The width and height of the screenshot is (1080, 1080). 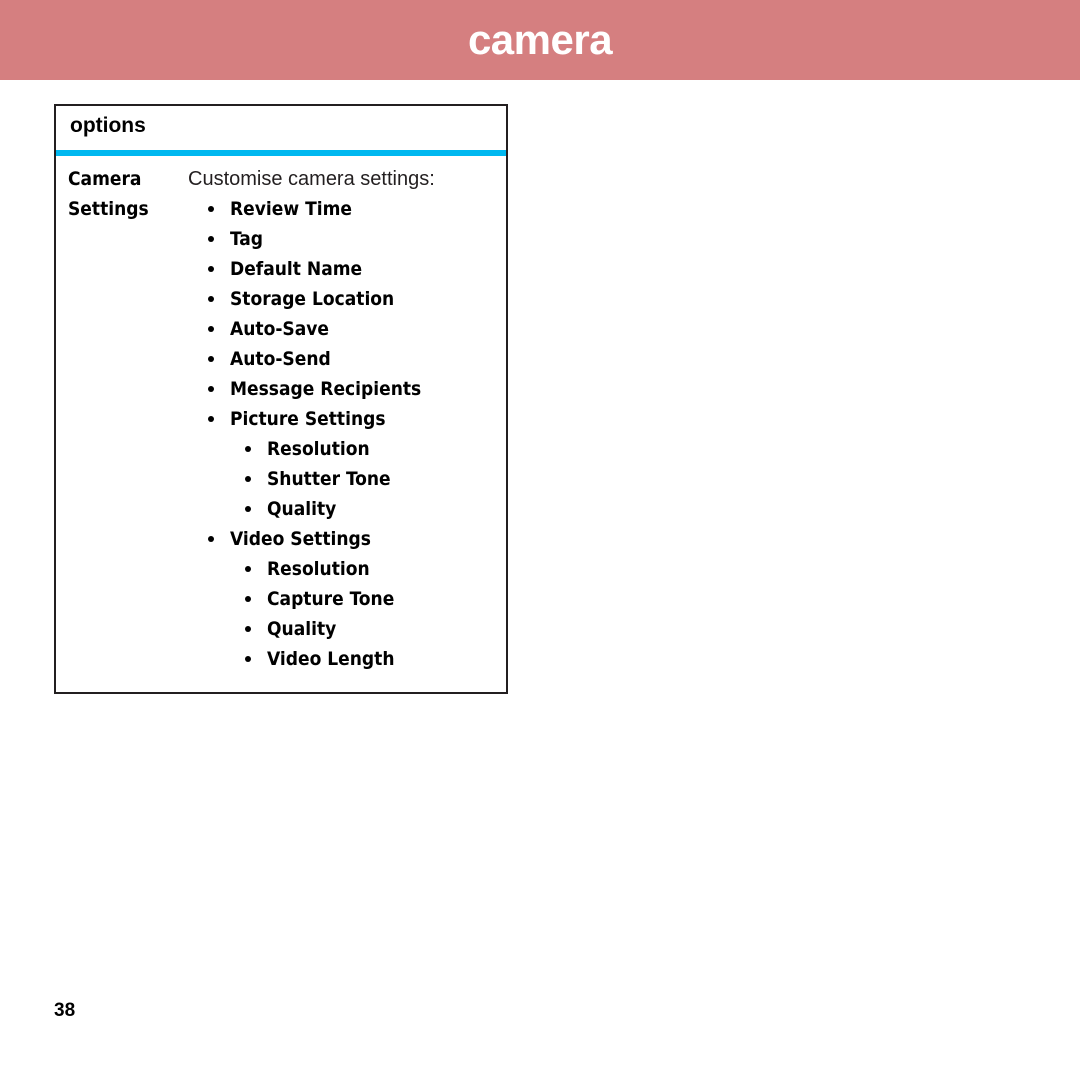 I want to click on settings-list-item: Storage Location, so click(x=343, y=299).